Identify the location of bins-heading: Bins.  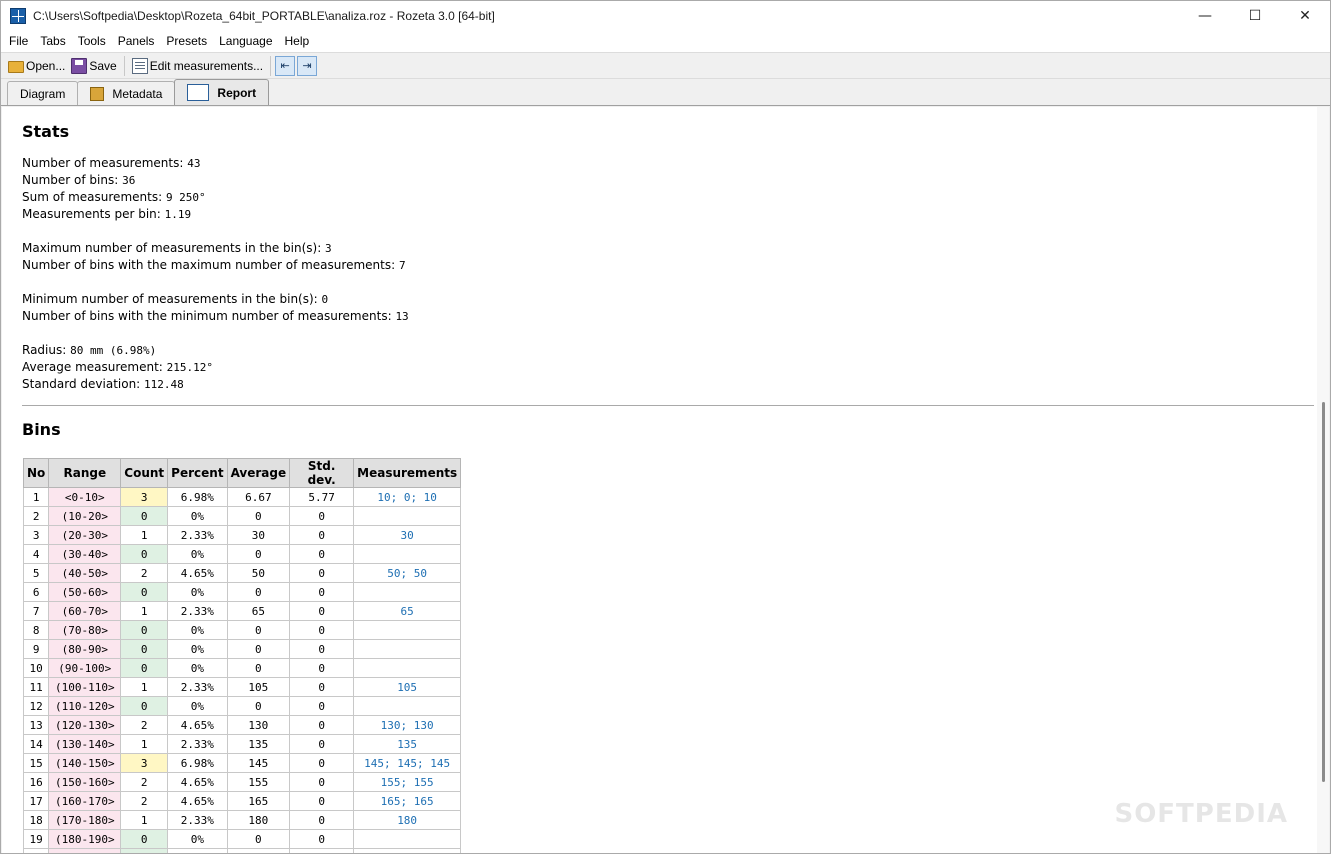
(41, 429).